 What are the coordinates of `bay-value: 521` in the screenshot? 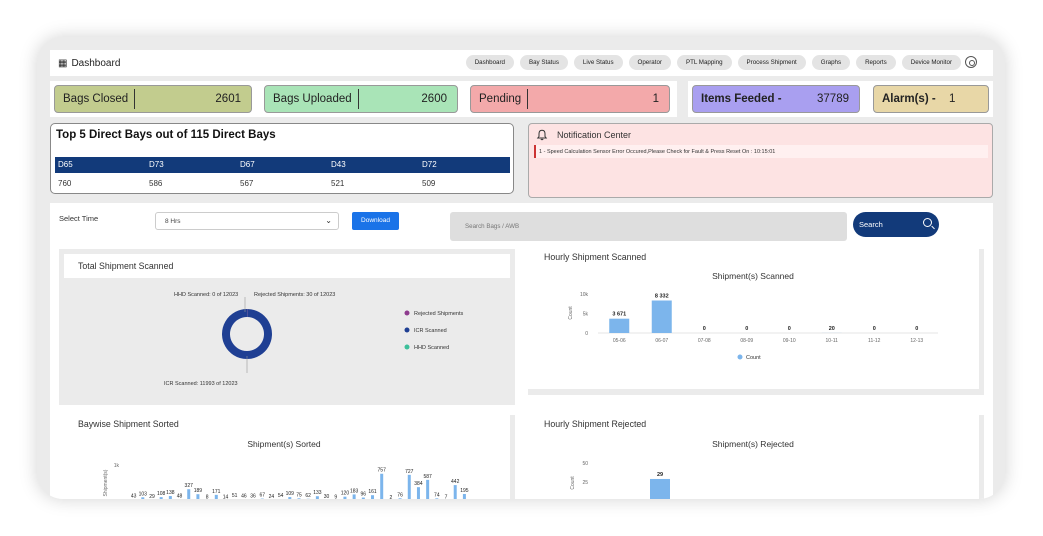 It's located at (338, 183).